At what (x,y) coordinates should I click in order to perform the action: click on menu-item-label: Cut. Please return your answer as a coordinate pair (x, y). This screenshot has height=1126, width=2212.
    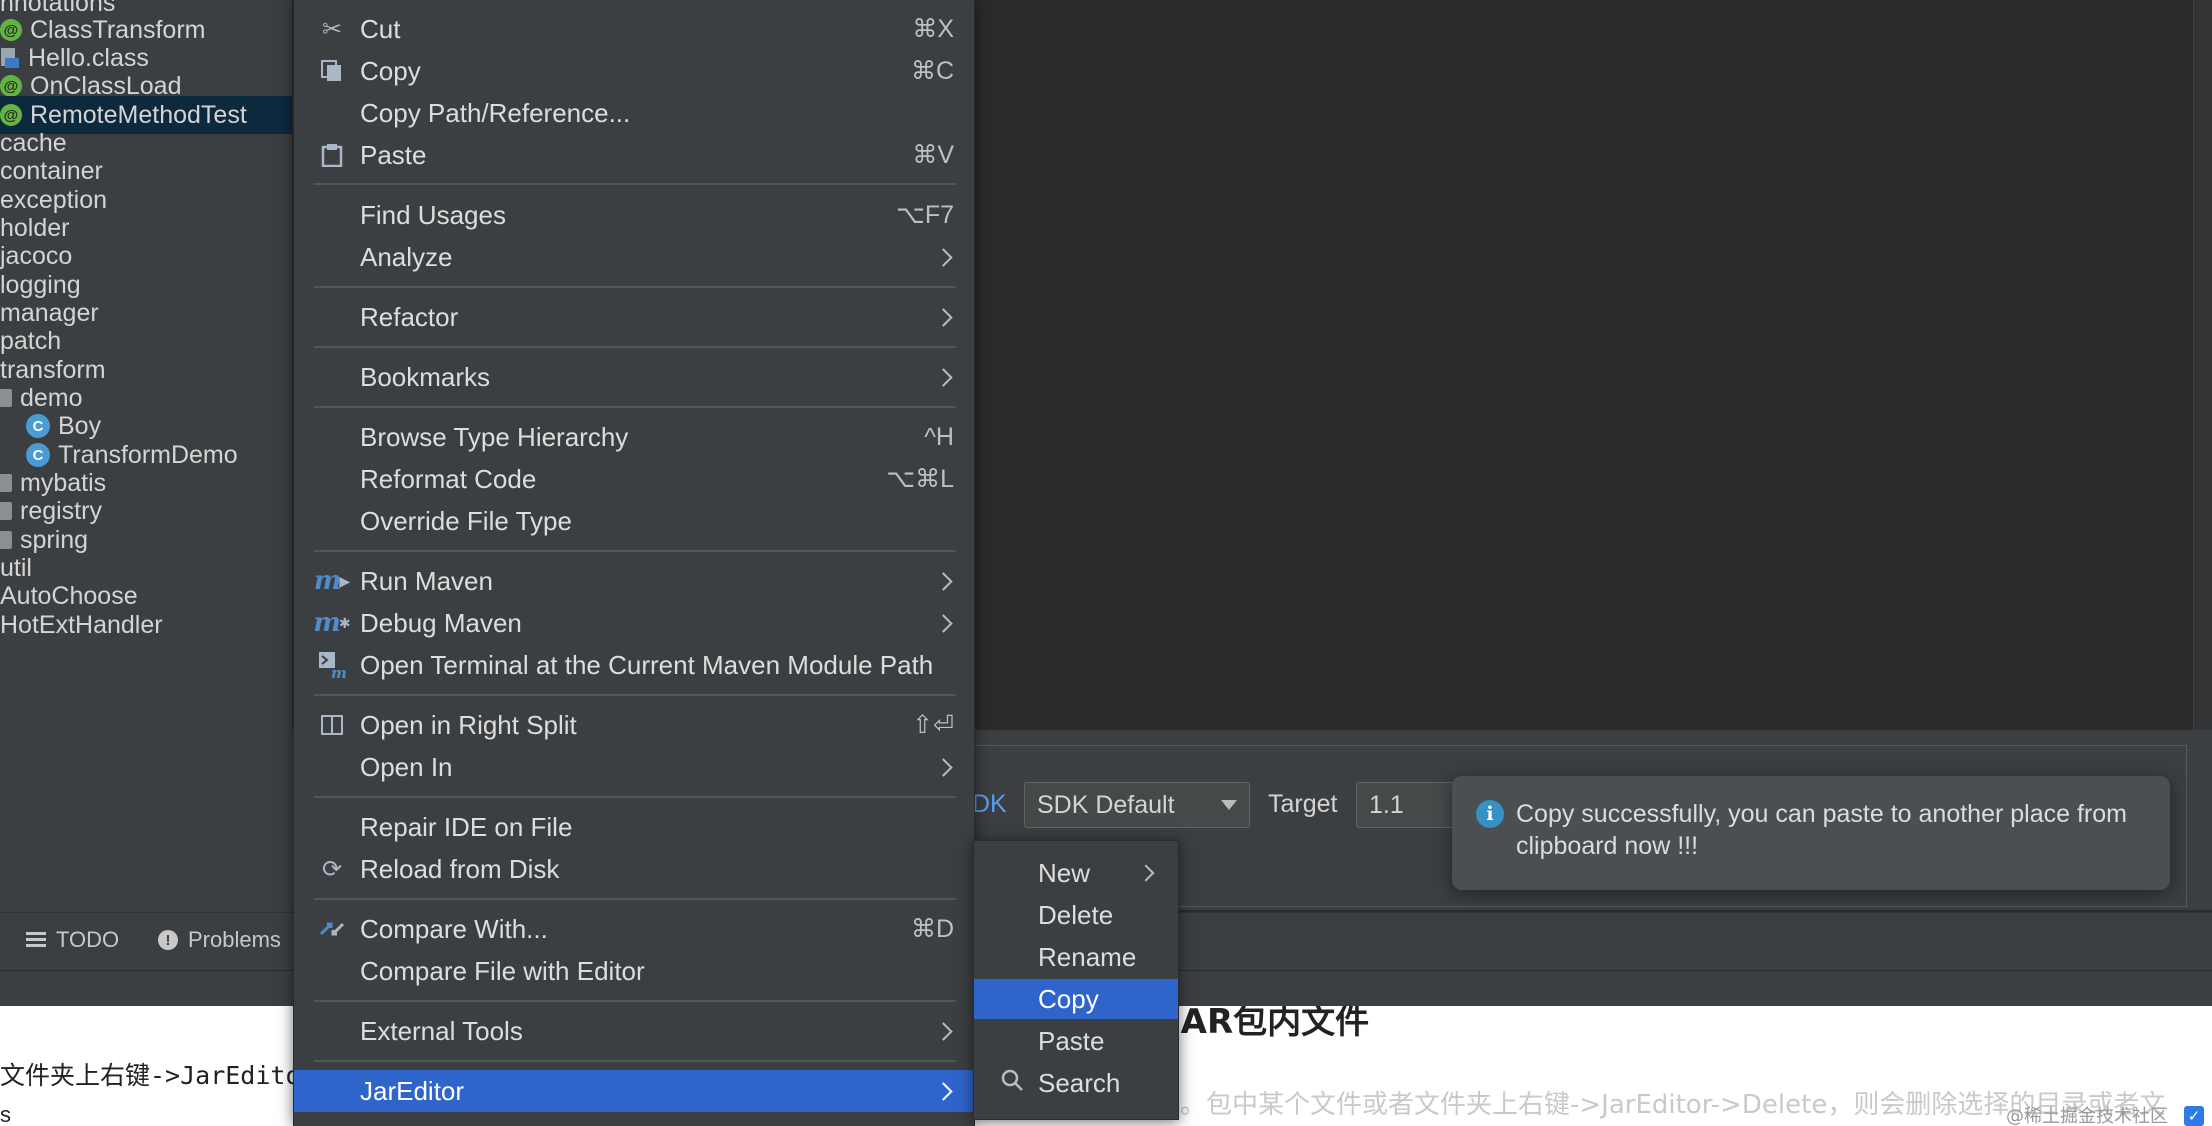
    Looking at the image, I should click on (380, 28).